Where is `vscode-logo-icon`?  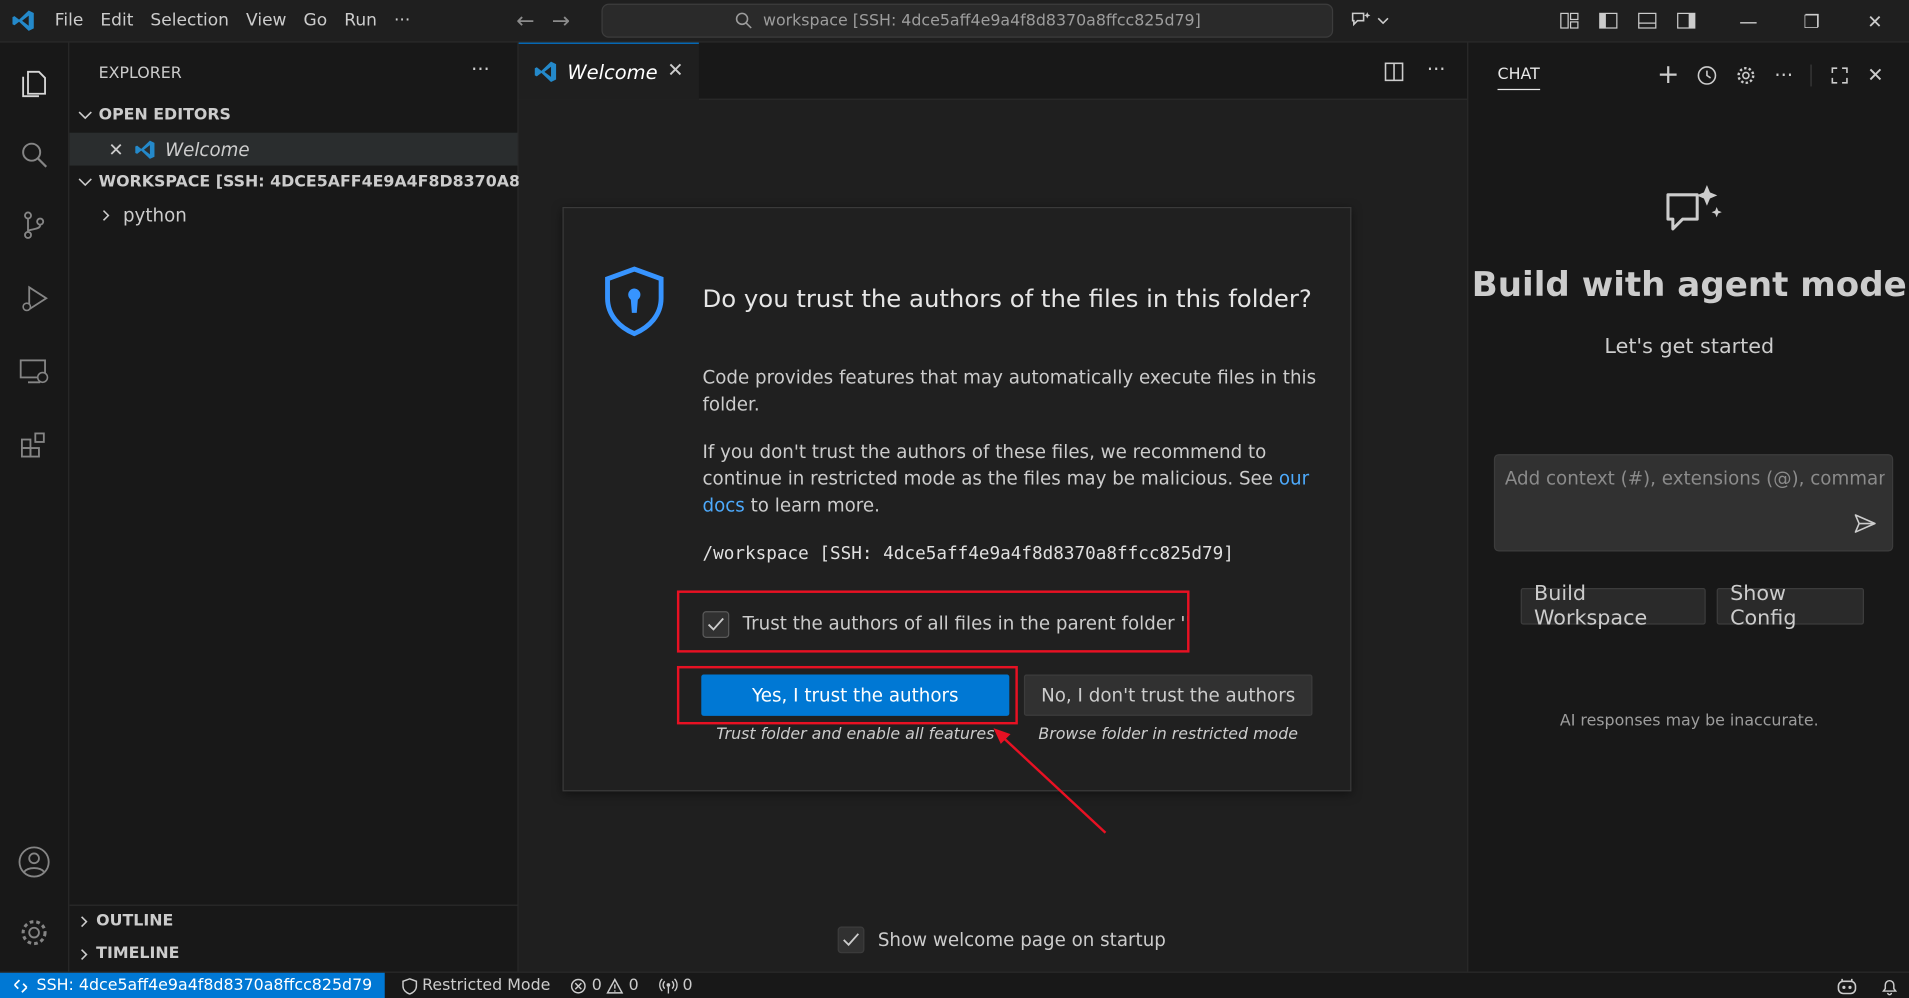 vscode-logo-icon is located at coordinates (23, 21).